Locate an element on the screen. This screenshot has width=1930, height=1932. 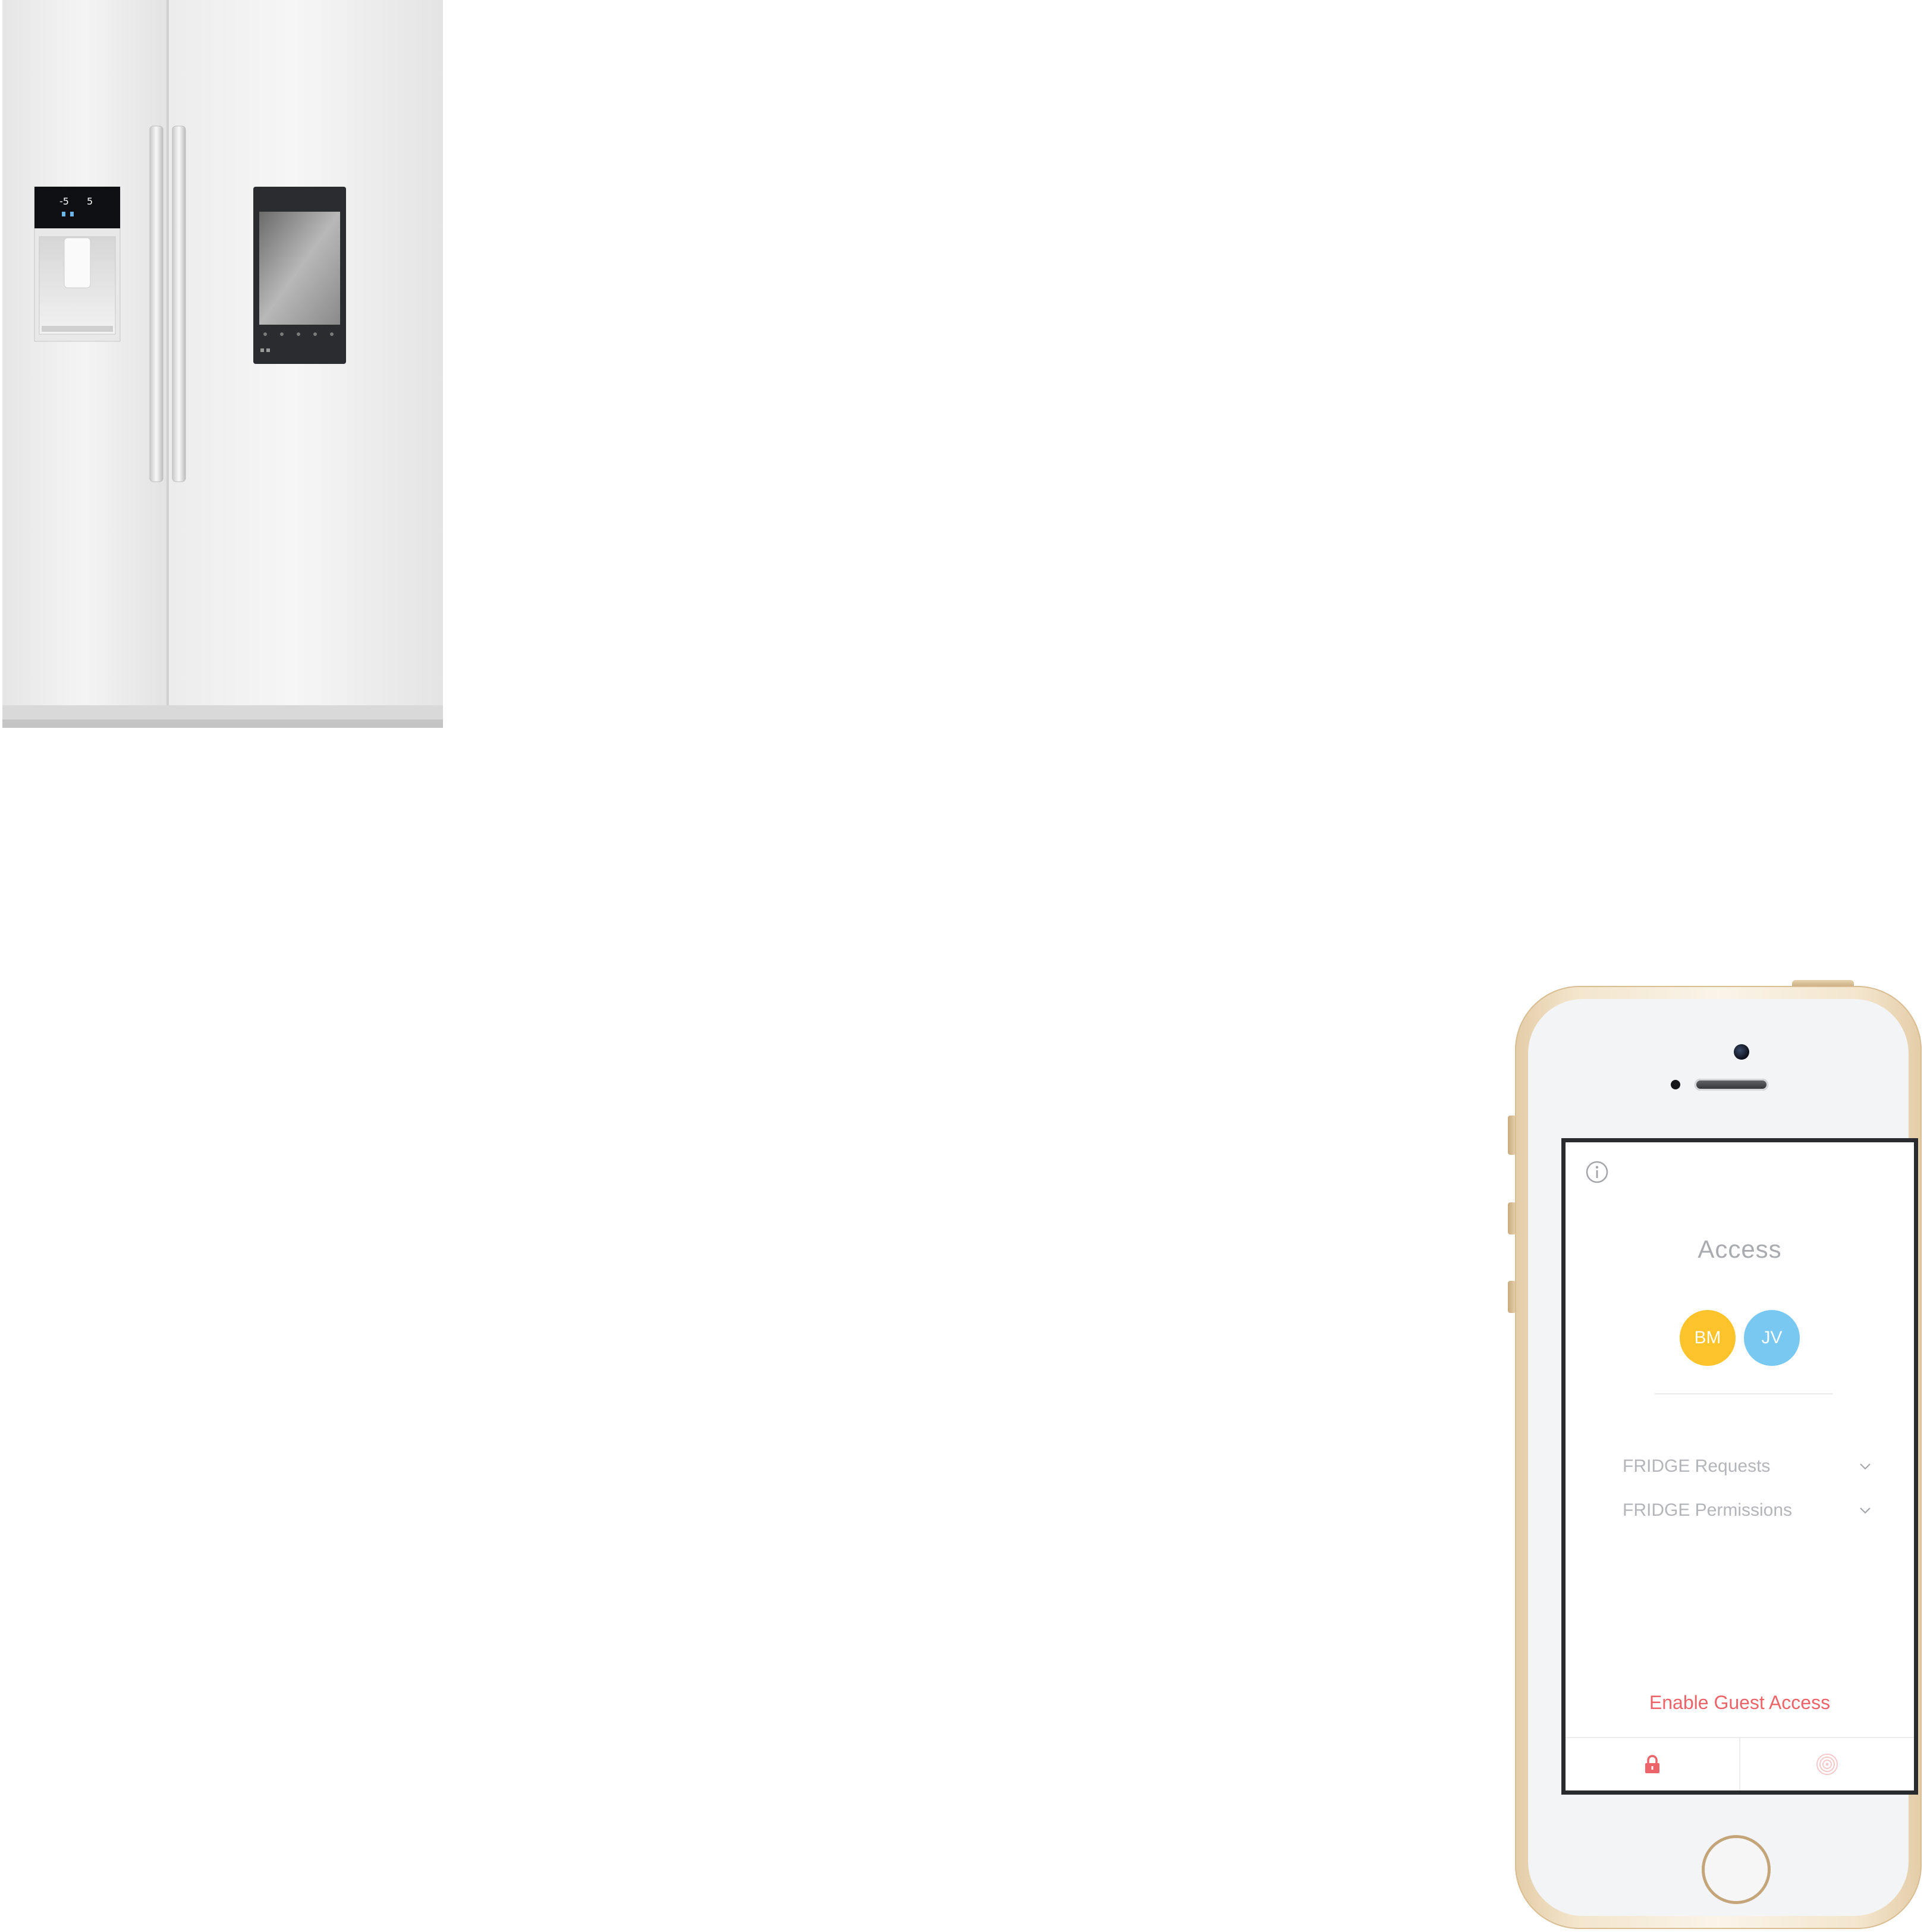
fingerprint-icon is located at coordinates (1827, 1764).